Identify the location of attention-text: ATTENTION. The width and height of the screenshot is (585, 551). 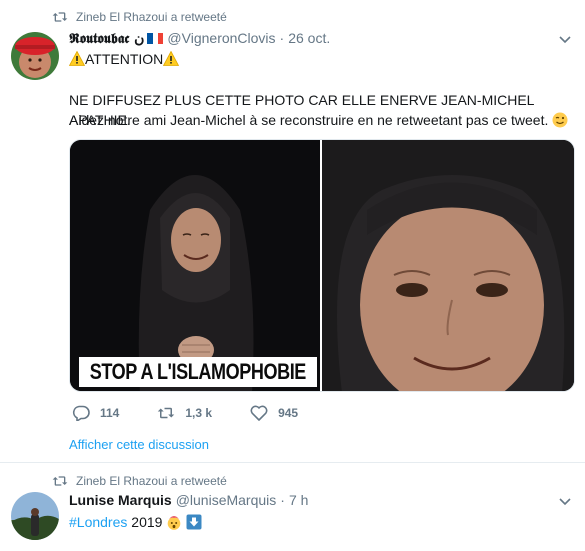
(124, 59).